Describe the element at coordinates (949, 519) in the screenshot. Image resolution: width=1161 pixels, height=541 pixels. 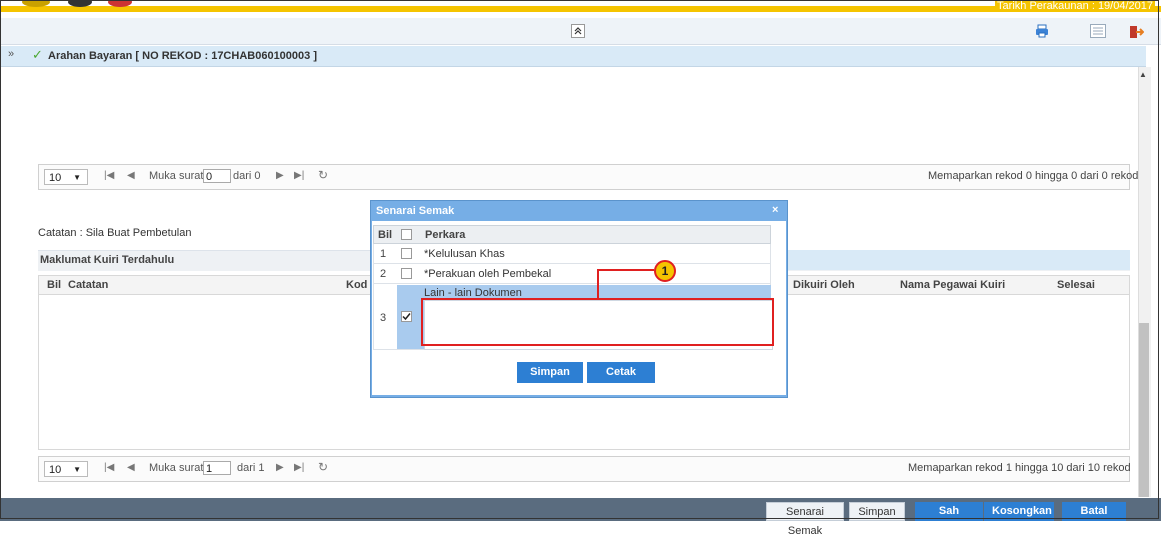
I see `sah-simpan-button: Sah Simpan` at that location.